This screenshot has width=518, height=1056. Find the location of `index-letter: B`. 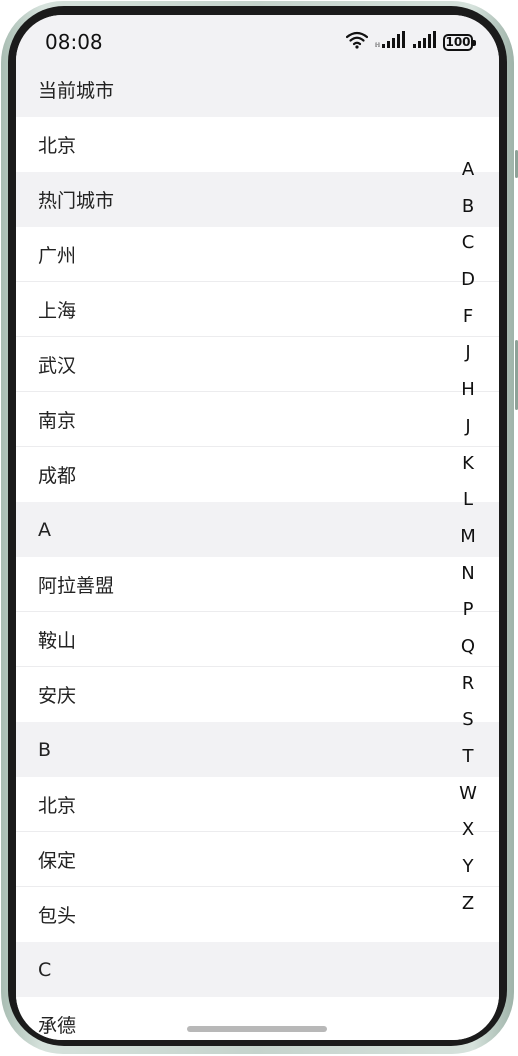

index-letter: B is located at coordinates (468, 207).